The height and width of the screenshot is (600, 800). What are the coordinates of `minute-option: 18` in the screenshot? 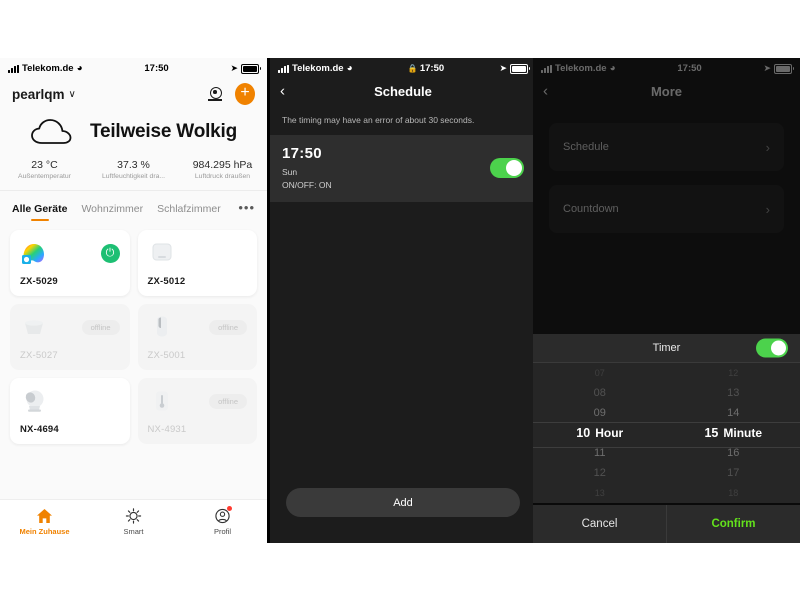 It's located at (733, 493).